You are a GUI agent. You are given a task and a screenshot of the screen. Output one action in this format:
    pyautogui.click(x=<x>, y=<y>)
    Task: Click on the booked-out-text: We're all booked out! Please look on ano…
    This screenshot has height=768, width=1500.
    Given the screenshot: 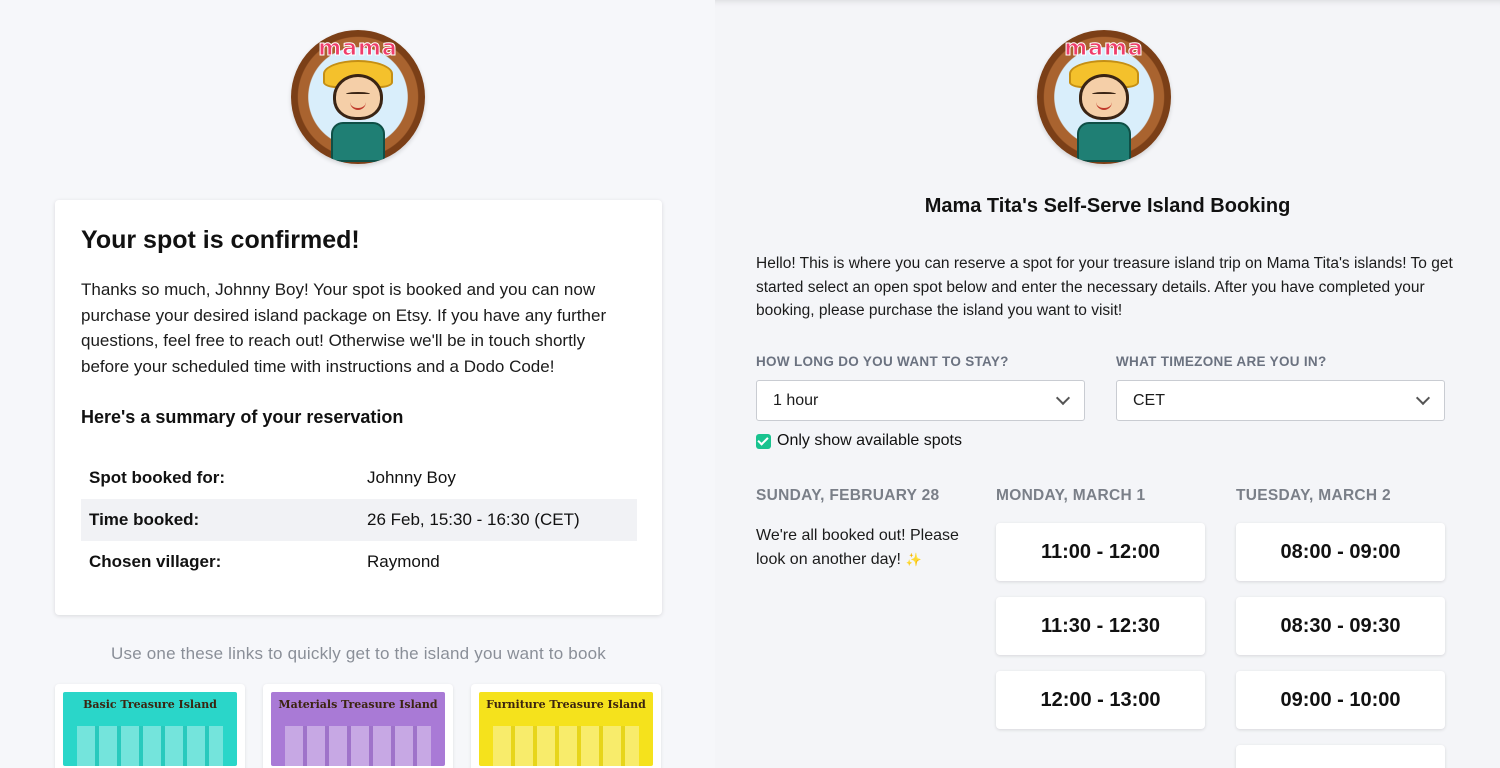 What is the action you would take?
    pyautogui.click(x=857, y=547)
    